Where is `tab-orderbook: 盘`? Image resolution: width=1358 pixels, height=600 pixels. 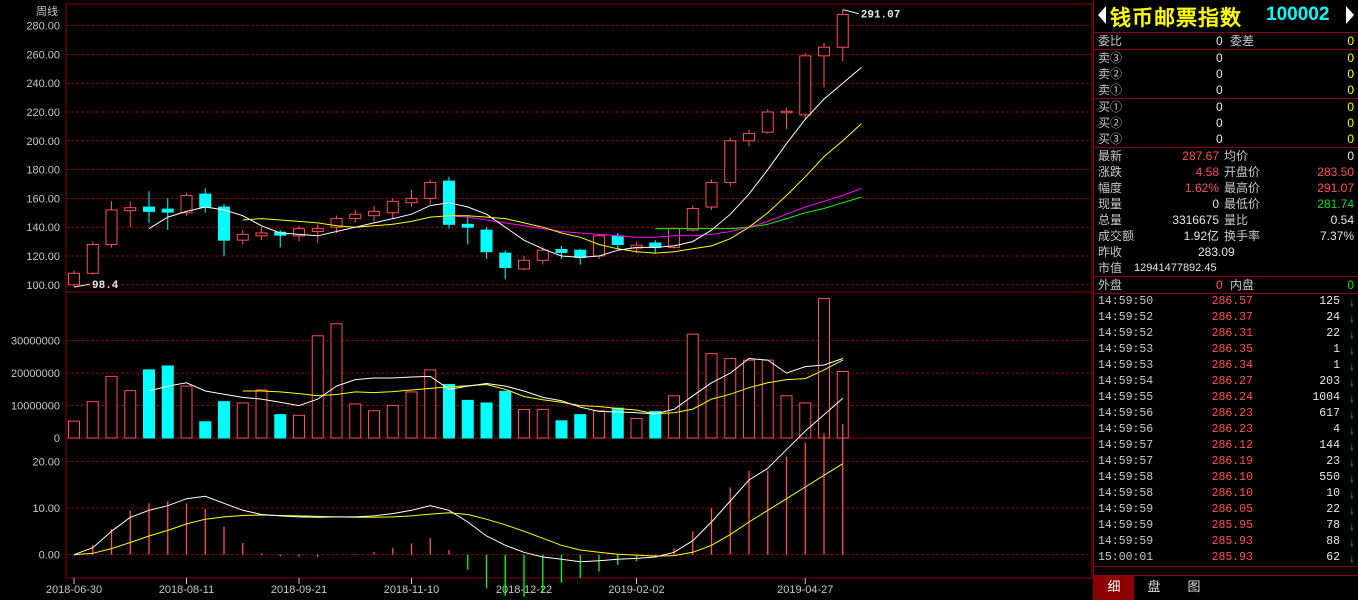
tab-orderbook: 盘 is located at coordinates (1154, 588).